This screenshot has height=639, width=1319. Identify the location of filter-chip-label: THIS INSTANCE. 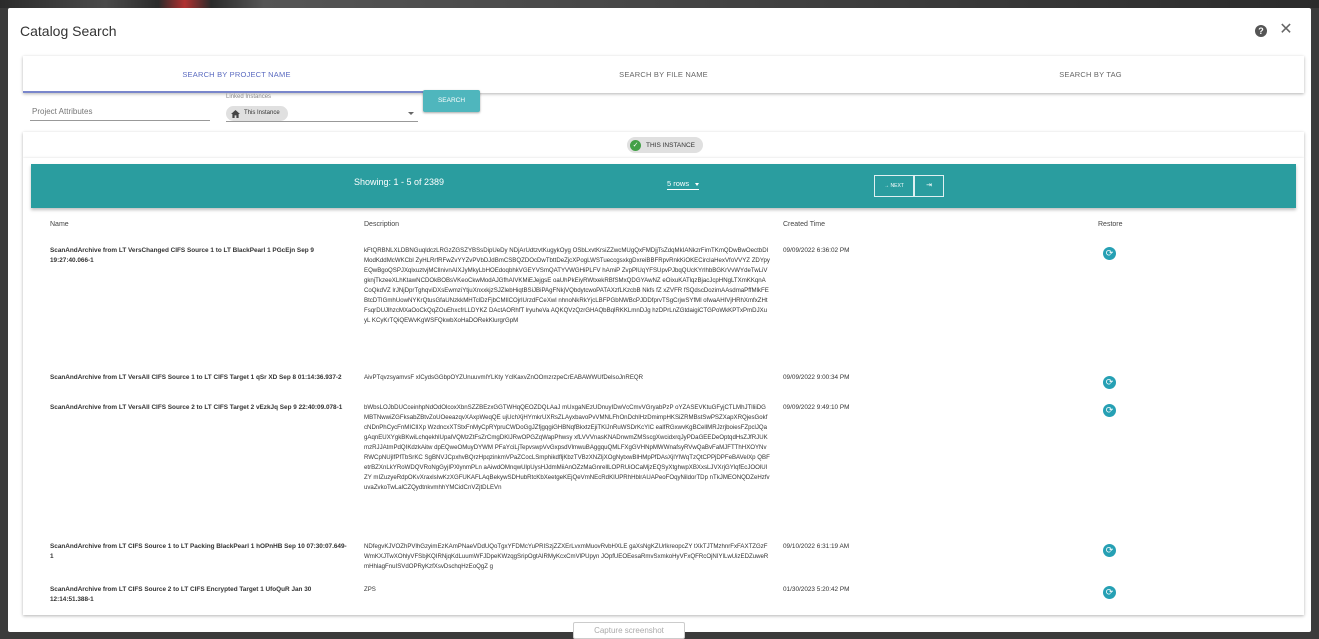
(670, 145).